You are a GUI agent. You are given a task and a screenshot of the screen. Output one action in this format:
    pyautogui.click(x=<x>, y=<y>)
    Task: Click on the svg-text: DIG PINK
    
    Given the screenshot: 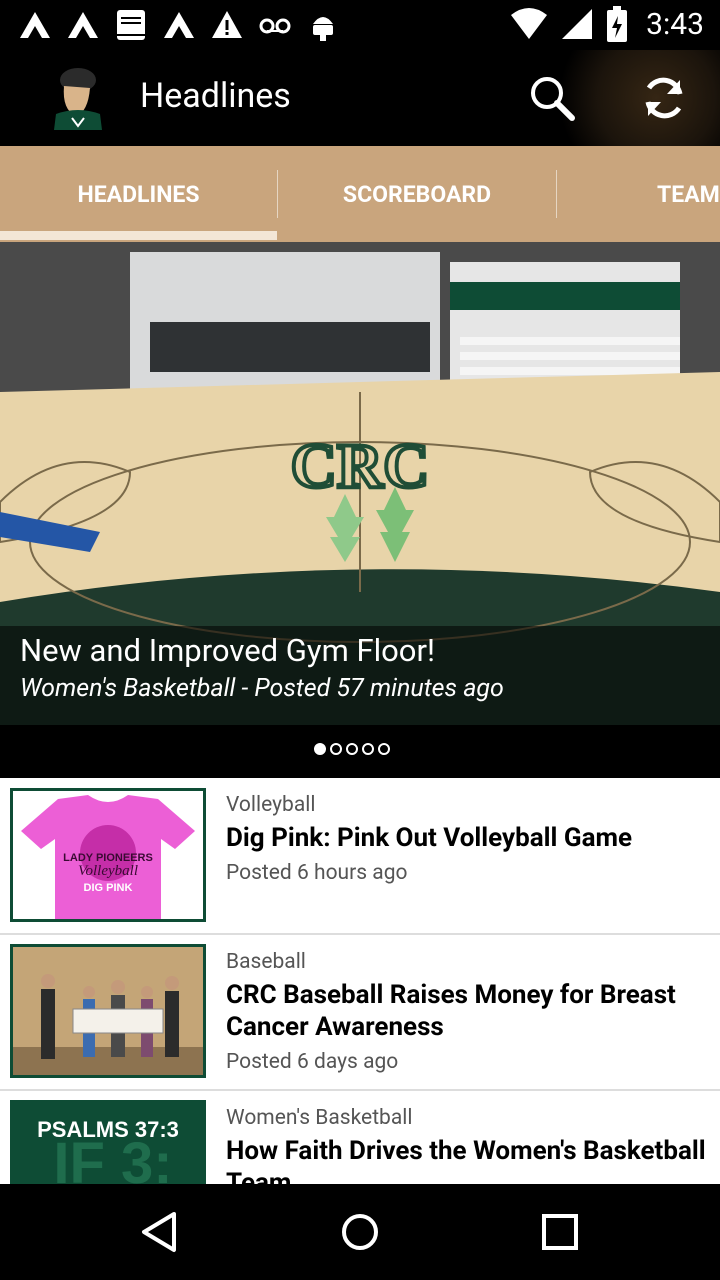 What is the action you would take?
    pyautogui.click(x=108, y=888)
    